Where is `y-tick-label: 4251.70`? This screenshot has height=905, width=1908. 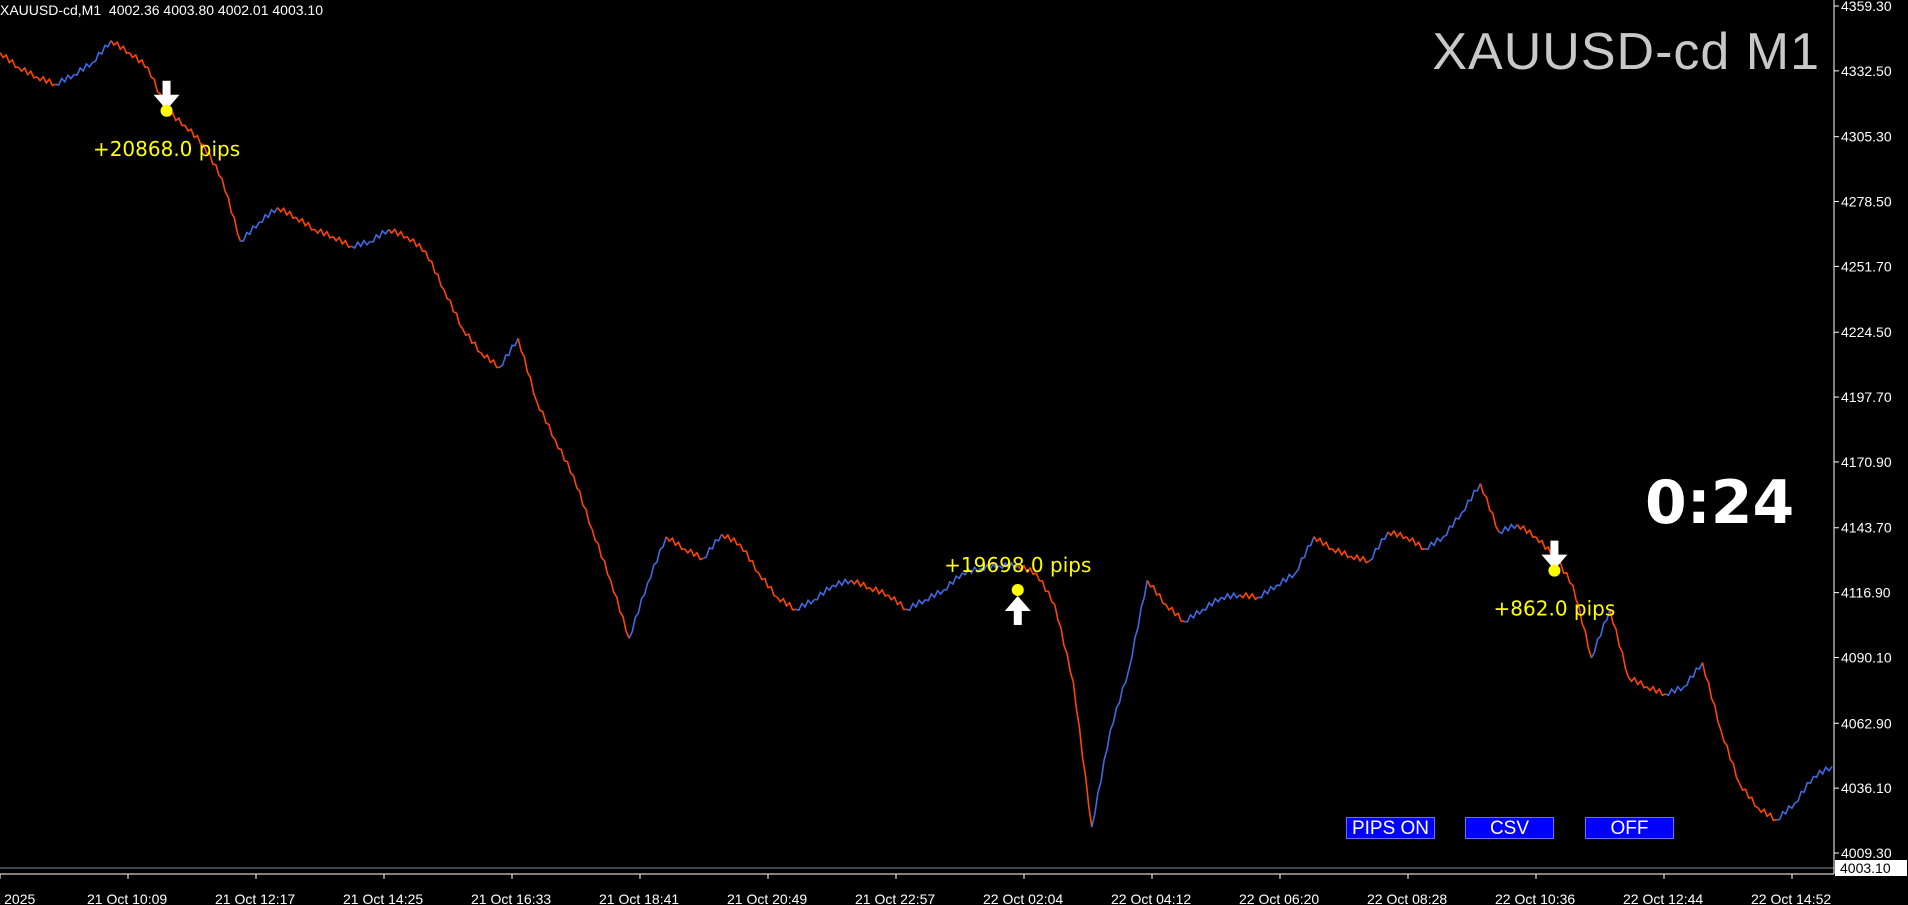 y-tick-label: 4251.70 is located at coordinates (1866, 266).